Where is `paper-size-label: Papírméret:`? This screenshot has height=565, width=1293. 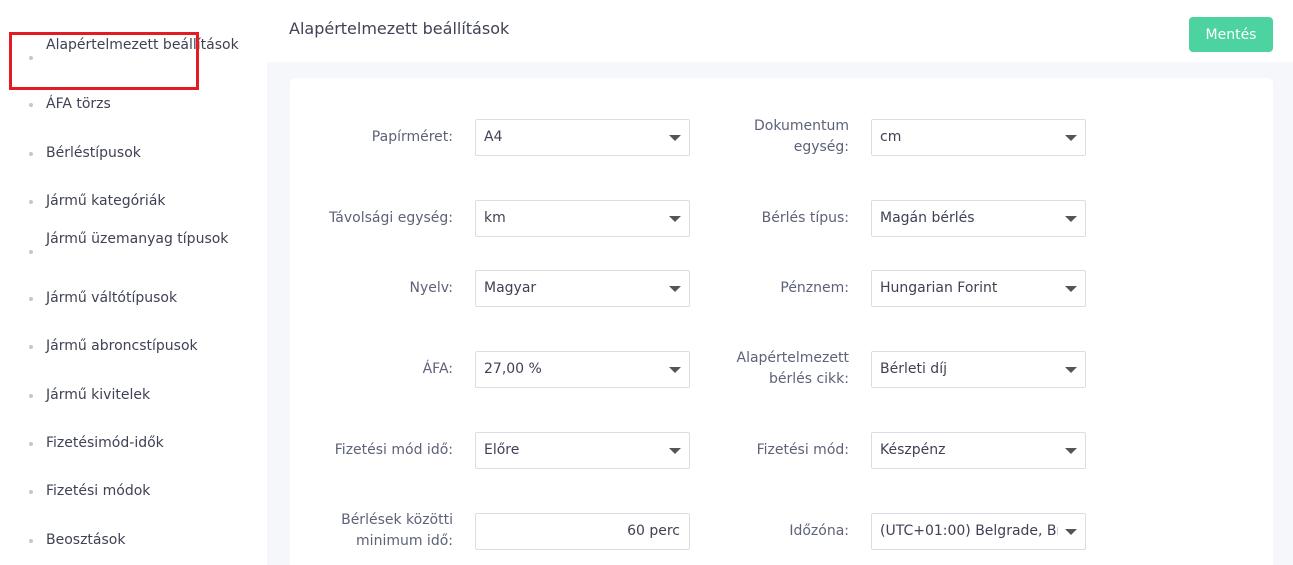 paper-size-label: Papírméret: is located at coordinates (412, 137).